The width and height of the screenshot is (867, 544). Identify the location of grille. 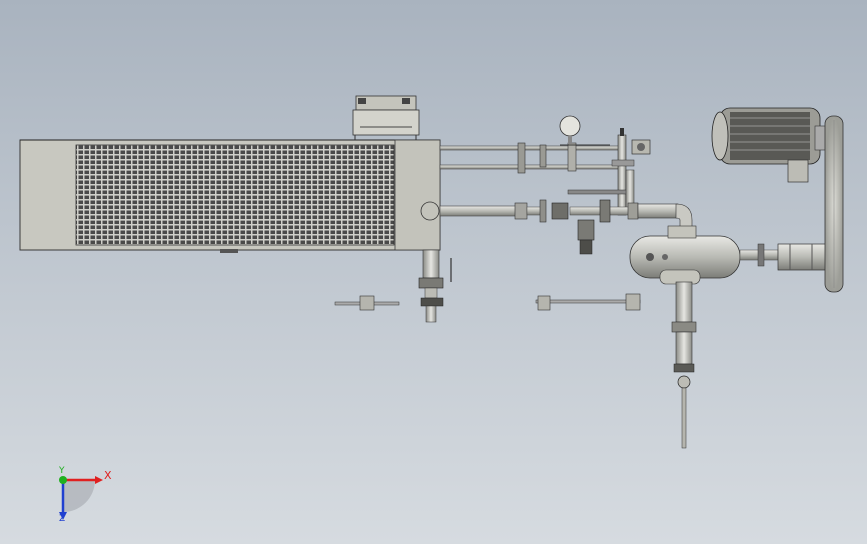
(235, 195).